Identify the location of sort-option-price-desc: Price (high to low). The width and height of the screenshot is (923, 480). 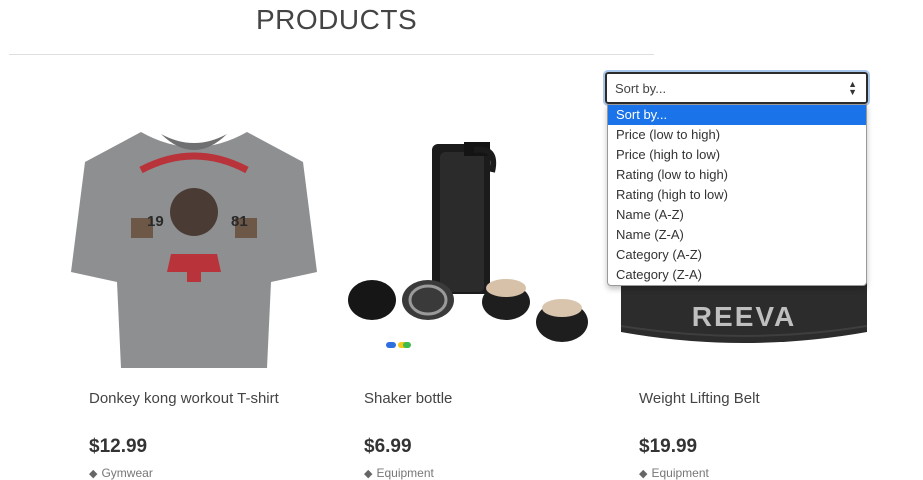
(737, 155).